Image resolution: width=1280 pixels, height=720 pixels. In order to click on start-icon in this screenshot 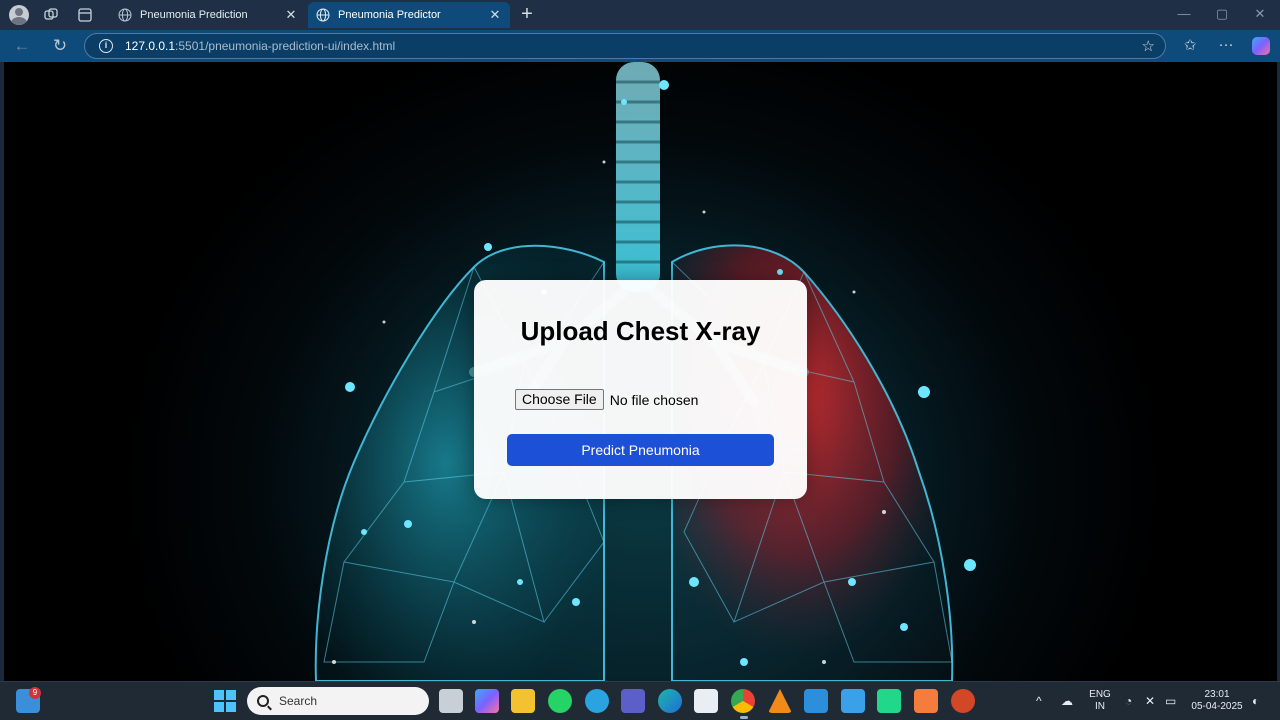, I will do `click(225, 701)`.